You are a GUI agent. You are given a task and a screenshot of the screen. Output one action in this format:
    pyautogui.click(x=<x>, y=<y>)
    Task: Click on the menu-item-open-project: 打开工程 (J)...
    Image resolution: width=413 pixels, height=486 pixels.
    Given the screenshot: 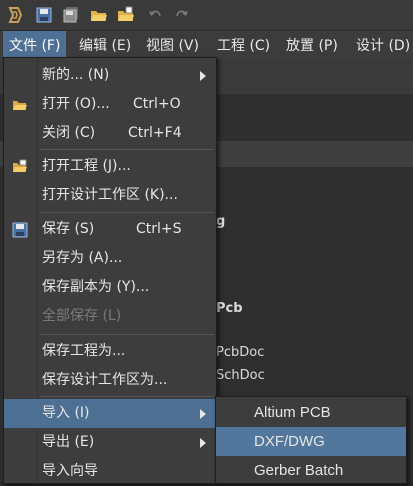 What is the action you would take?
    pyautogui.click(x=110, y=166)
    